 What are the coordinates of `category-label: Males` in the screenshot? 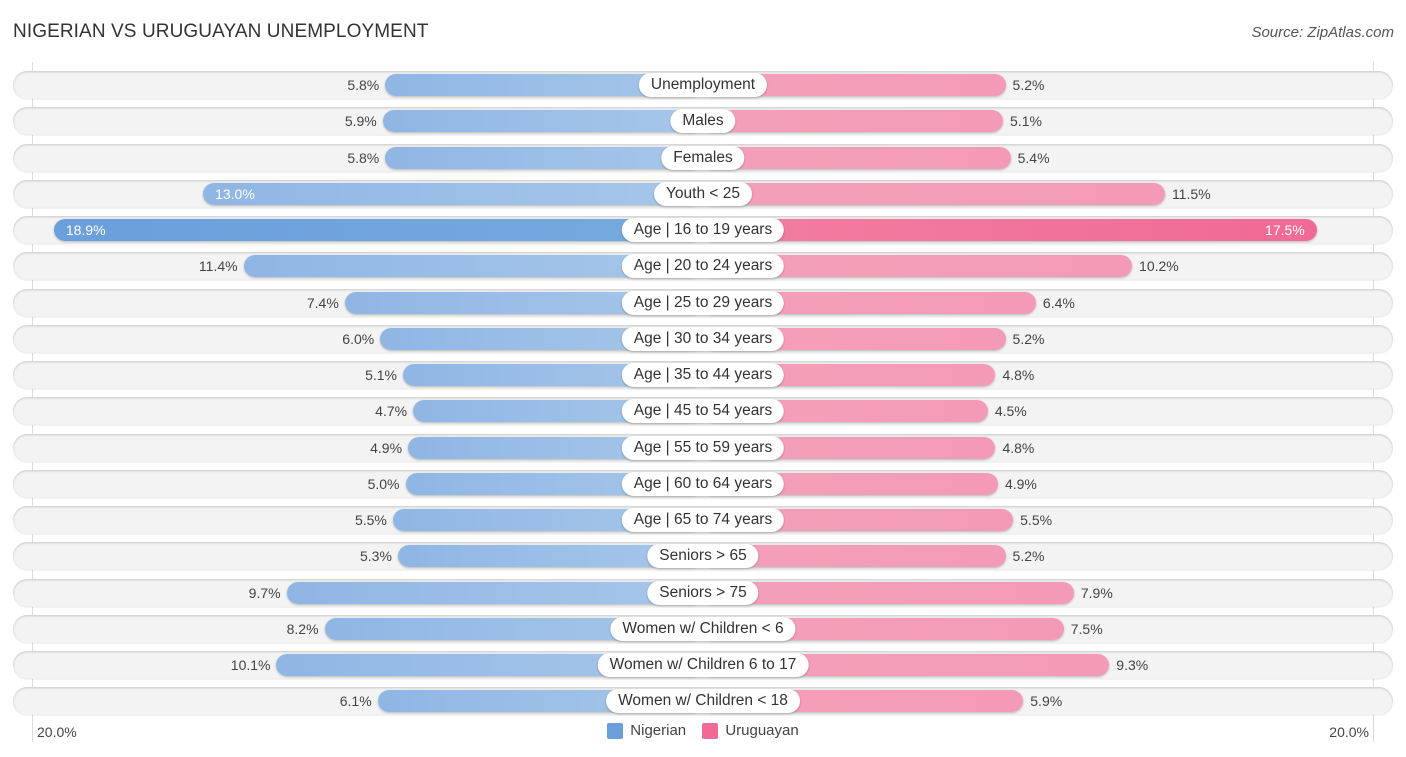 It's located at (703, 121).